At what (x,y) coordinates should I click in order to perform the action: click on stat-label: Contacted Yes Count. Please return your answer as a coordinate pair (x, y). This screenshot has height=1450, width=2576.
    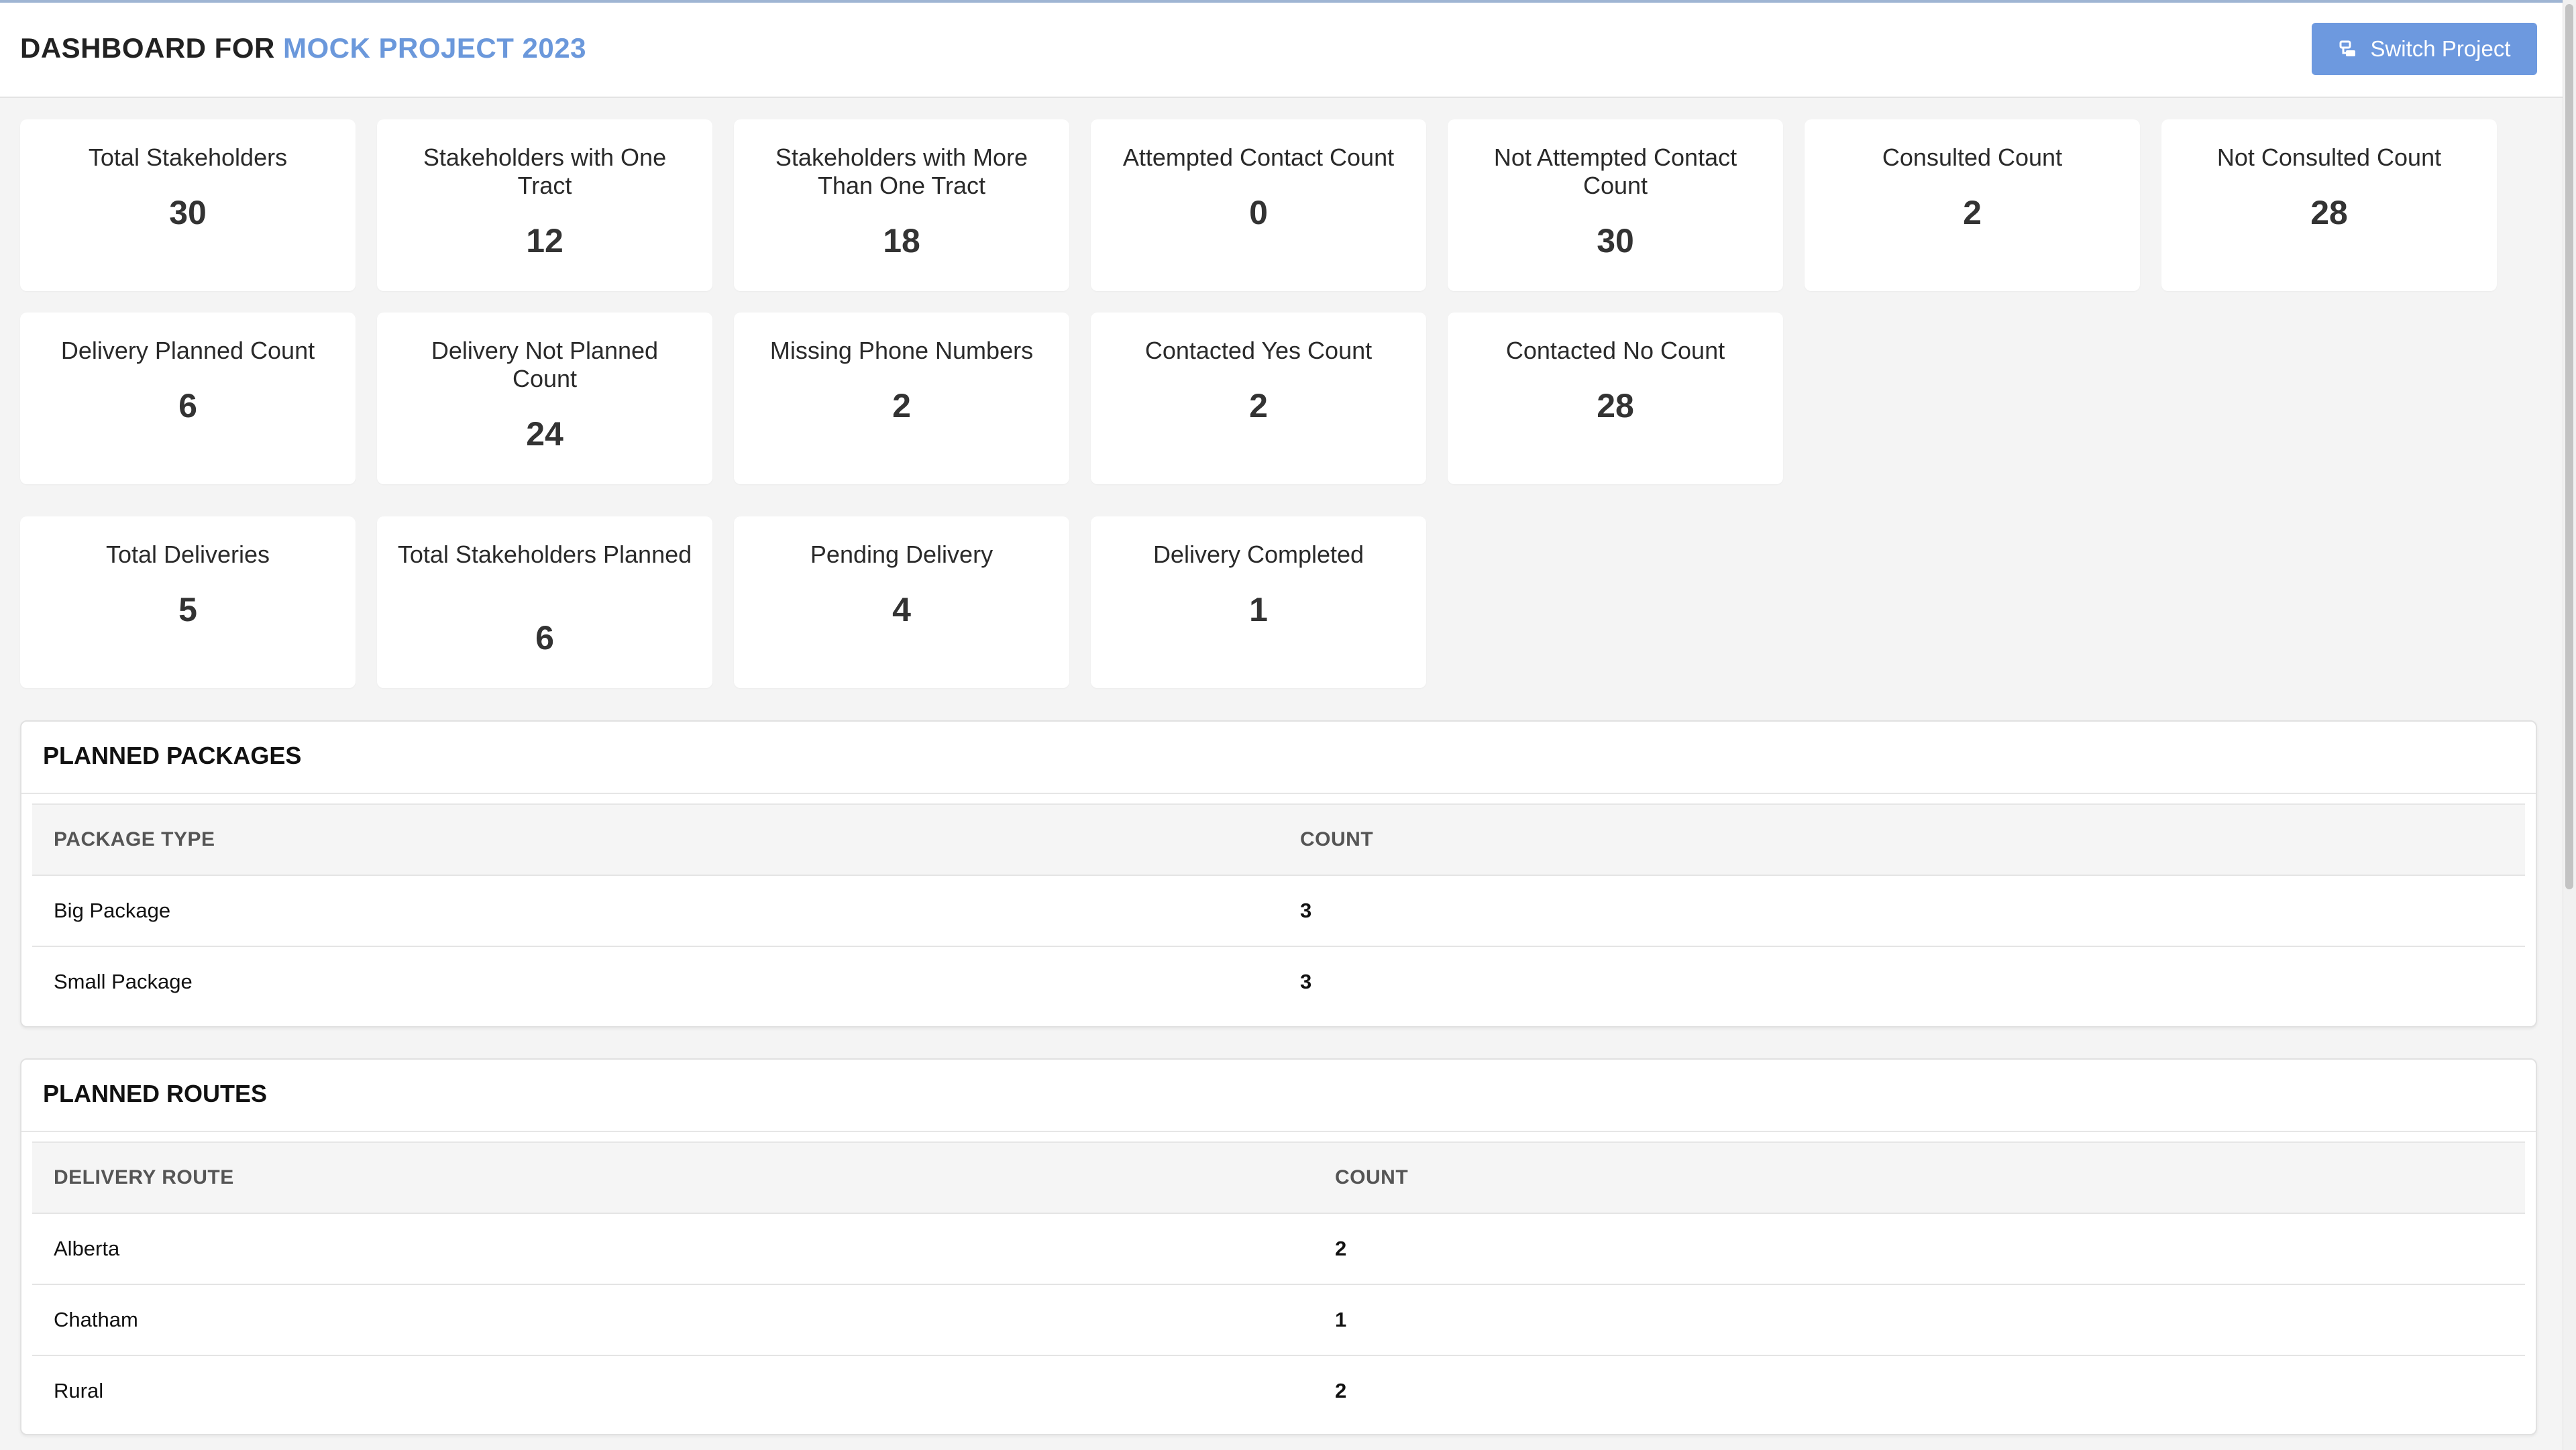
    Looking at the image, I should click on (1258, 350).